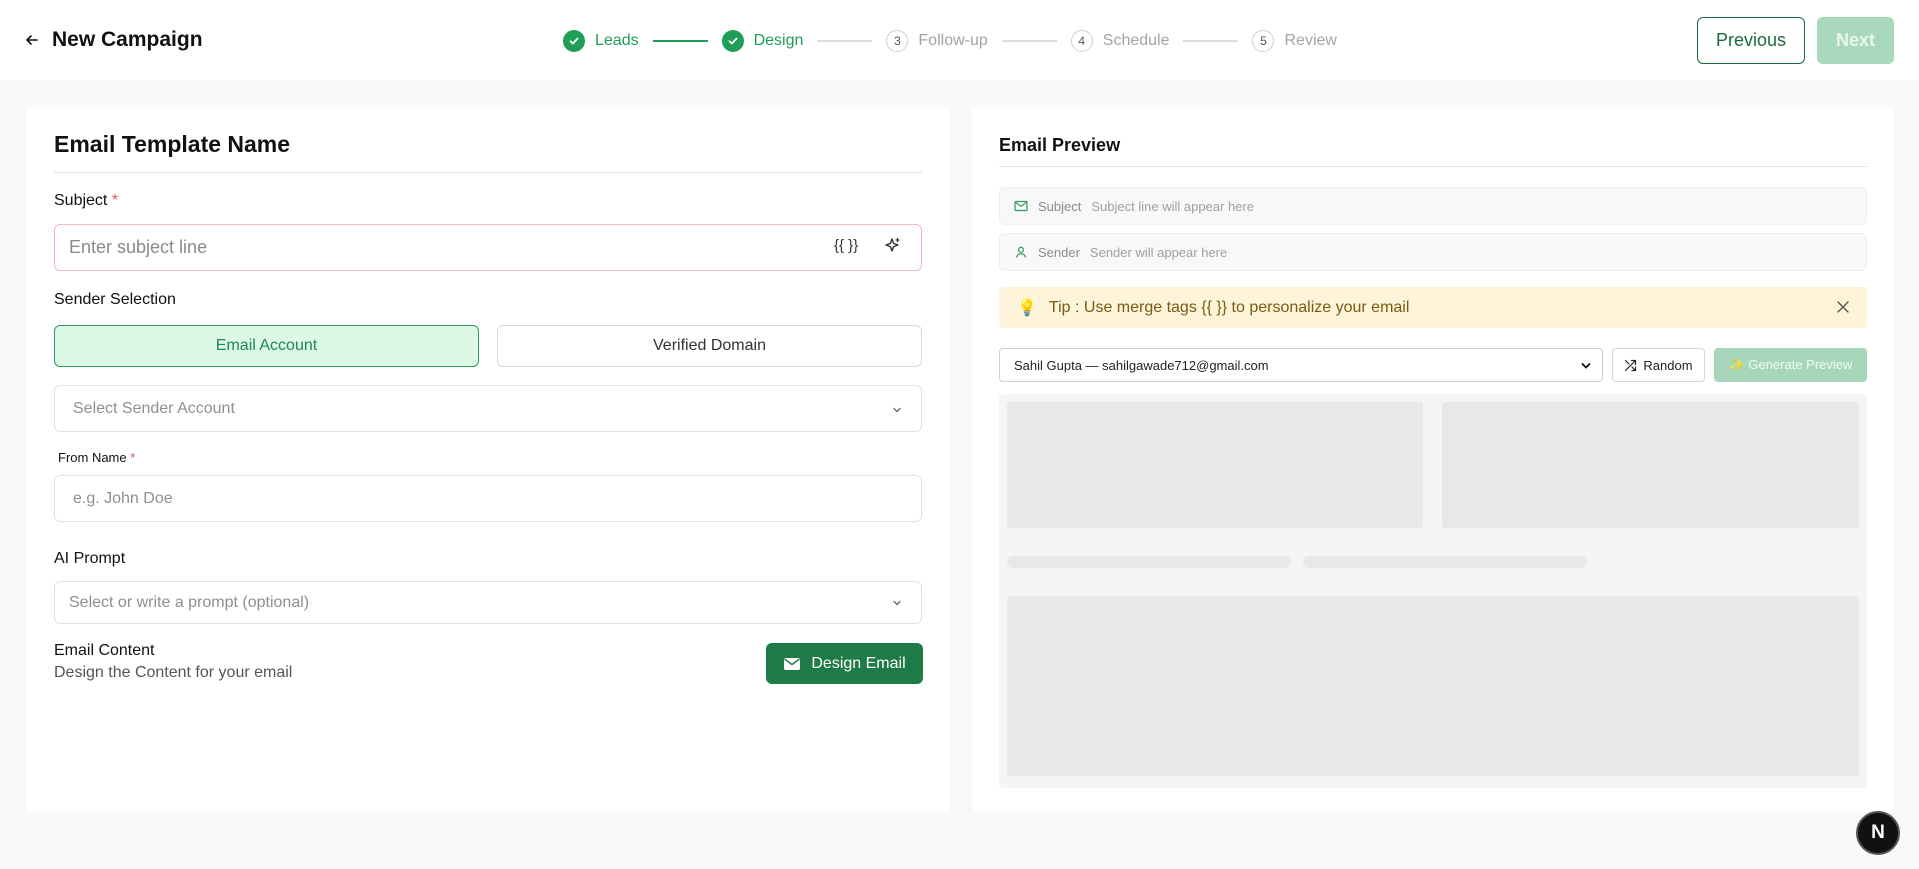 This screenshot has height=869, width=1919. I want to click on ai-prompt-label: AI Prompt, so click(90, 558).